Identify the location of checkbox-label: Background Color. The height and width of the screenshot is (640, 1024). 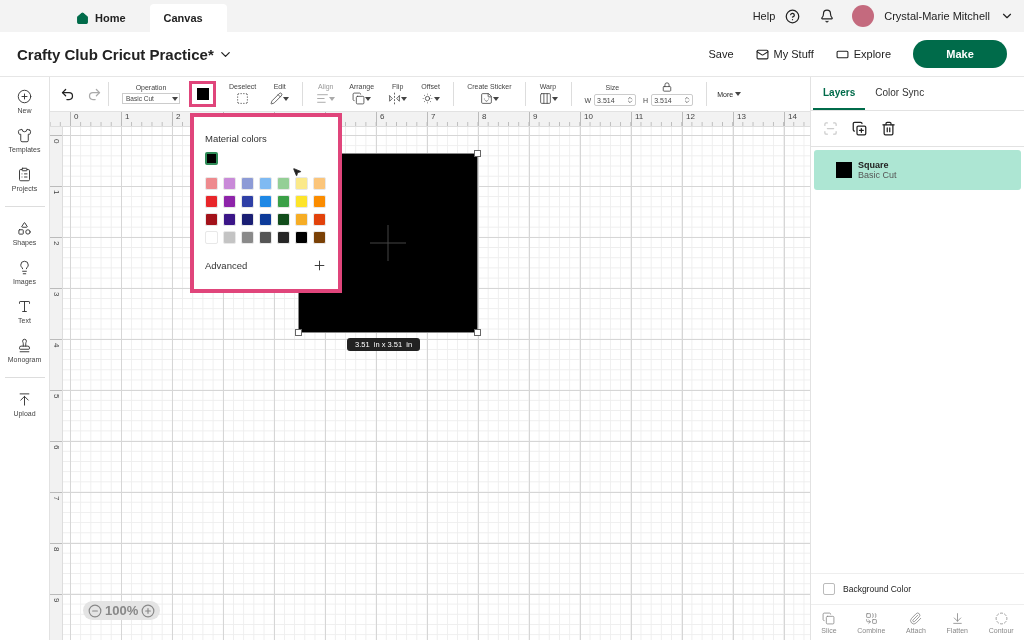
(877, 589).